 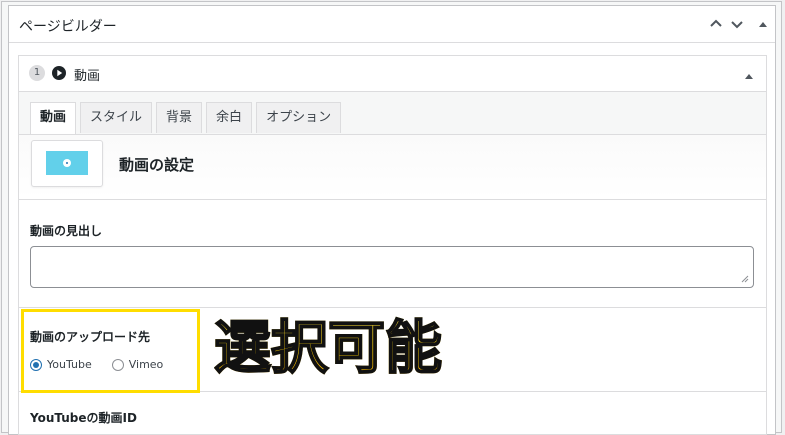 What do you see at coordinates (299, 117) in the screenshot?
I see `tab-options: オプション` at bounding box center [299, 117].